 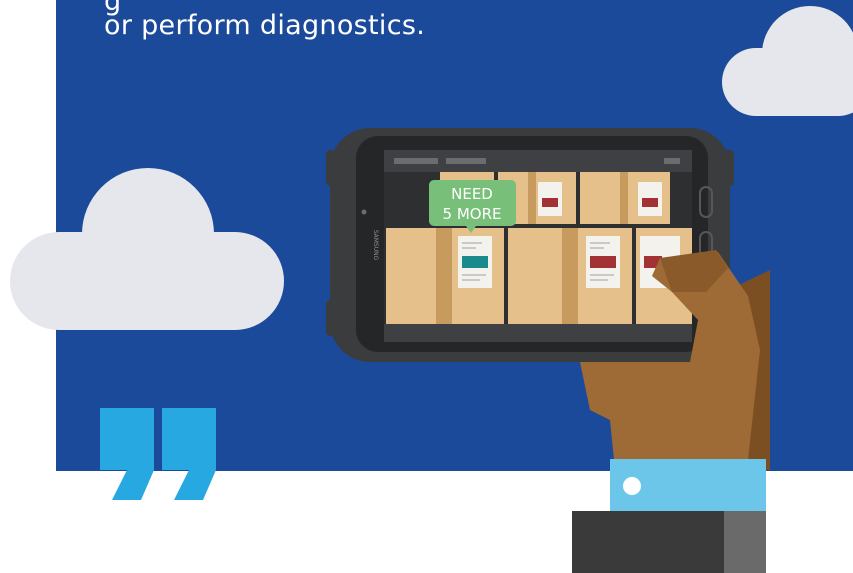 What do you see at coordinates (472, 214) in the screenshot?
I see `callout-line-2: 5 MORE` at bounding box center [472, 214].